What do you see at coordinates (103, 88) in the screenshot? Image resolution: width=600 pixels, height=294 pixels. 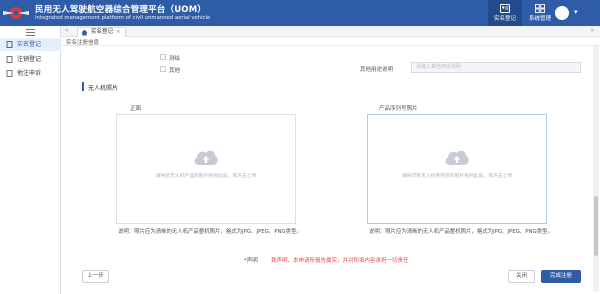 I see `section-title: 无人机照片` at bounding box center [103, 88].